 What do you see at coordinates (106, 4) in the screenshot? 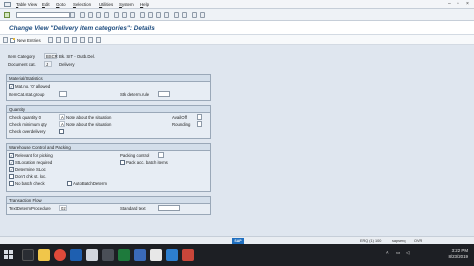
I see `menu-utilities: Utilities` at bounding box center [106, 4].